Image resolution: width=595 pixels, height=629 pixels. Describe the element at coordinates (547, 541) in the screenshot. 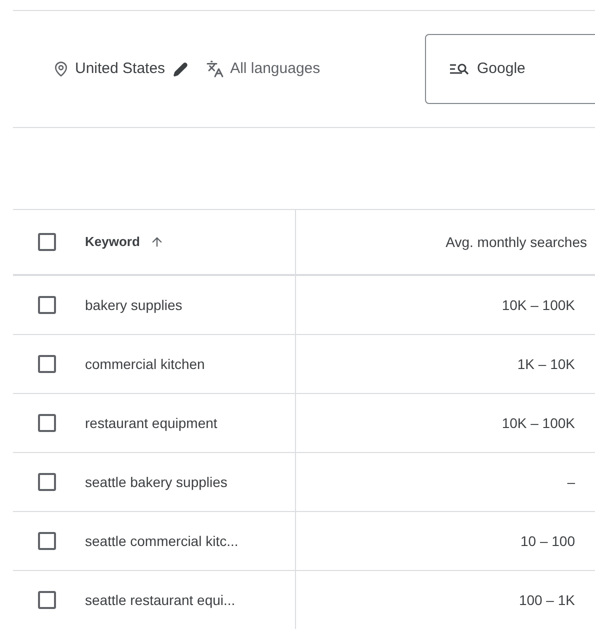

I see `searches-cell-text: 10 – 100` at that location.